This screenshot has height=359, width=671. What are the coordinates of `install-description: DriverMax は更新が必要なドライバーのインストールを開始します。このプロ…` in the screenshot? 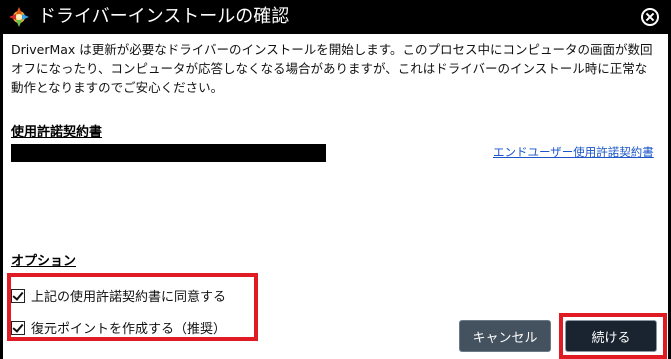 It's located at (332, 68).